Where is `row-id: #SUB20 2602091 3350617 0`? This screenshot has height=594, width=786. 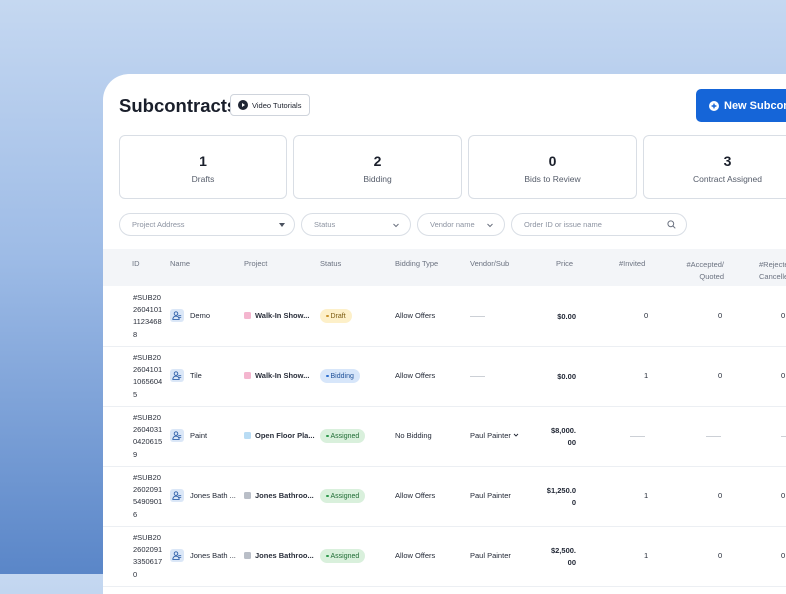 row-id: #SUB20 2602091 3350617 0 is located at coordinates (147, 556).